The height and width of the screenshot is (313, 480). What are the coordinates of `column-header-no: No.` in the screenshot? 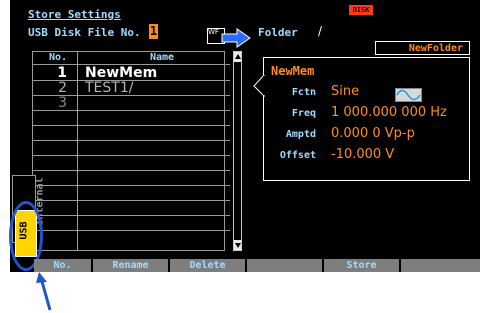 It's located at (58, 57).